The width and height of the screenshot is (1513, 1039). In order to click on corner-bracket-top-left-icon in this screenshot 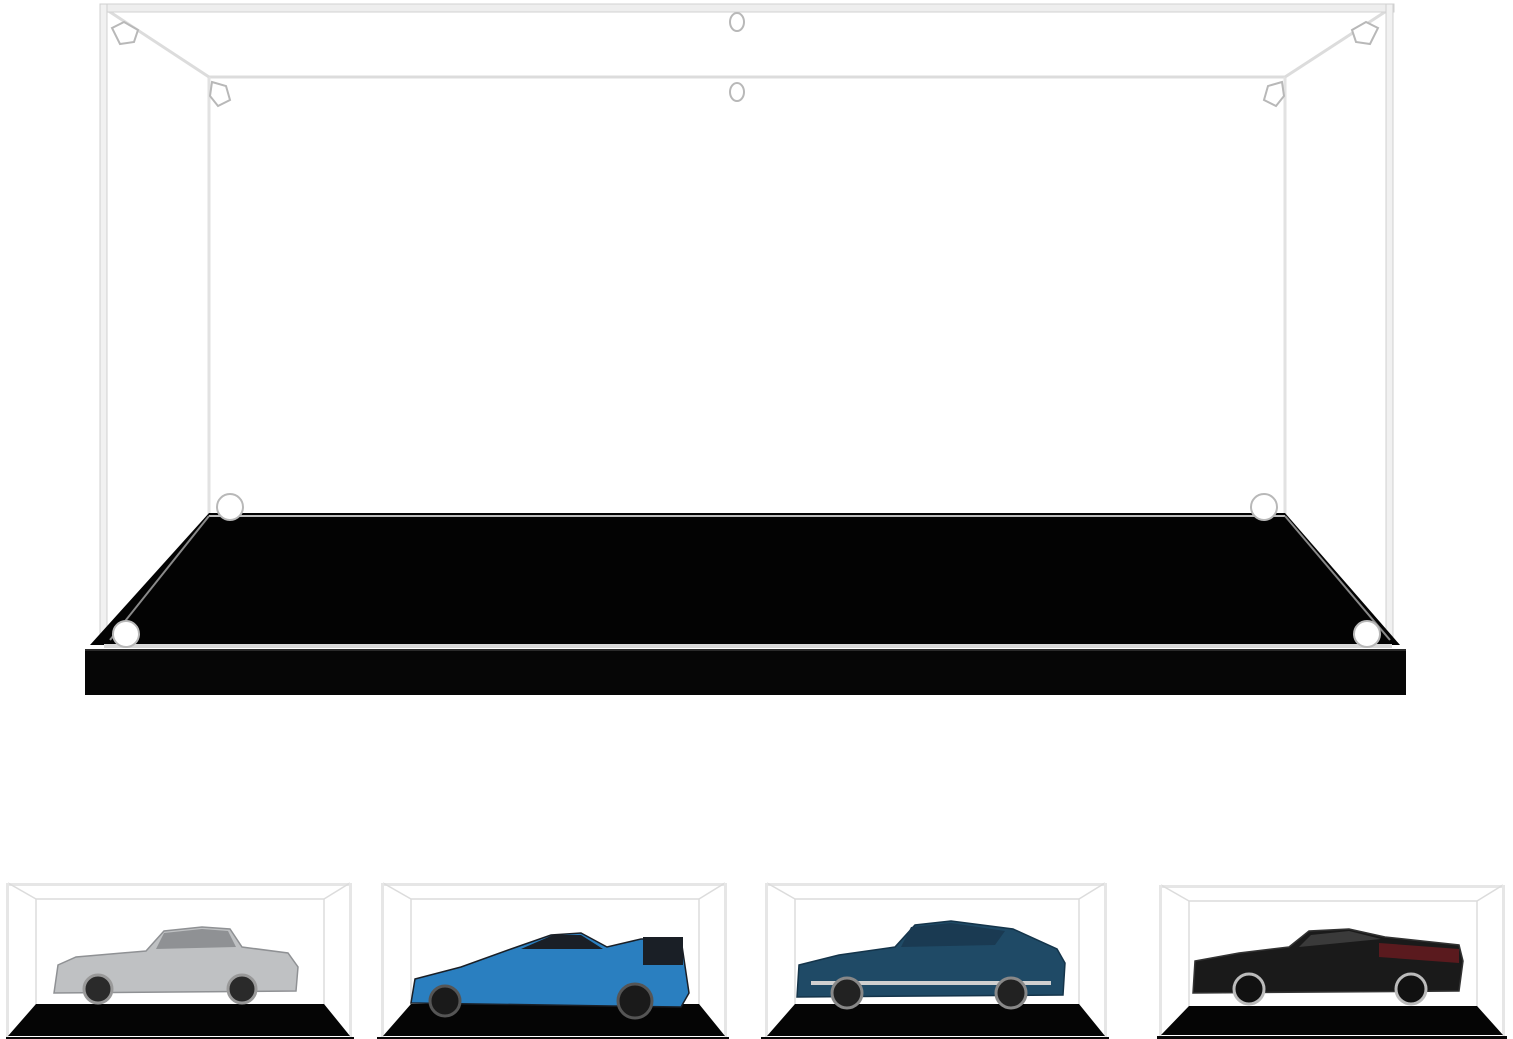, I will do `click(125, 33)`.